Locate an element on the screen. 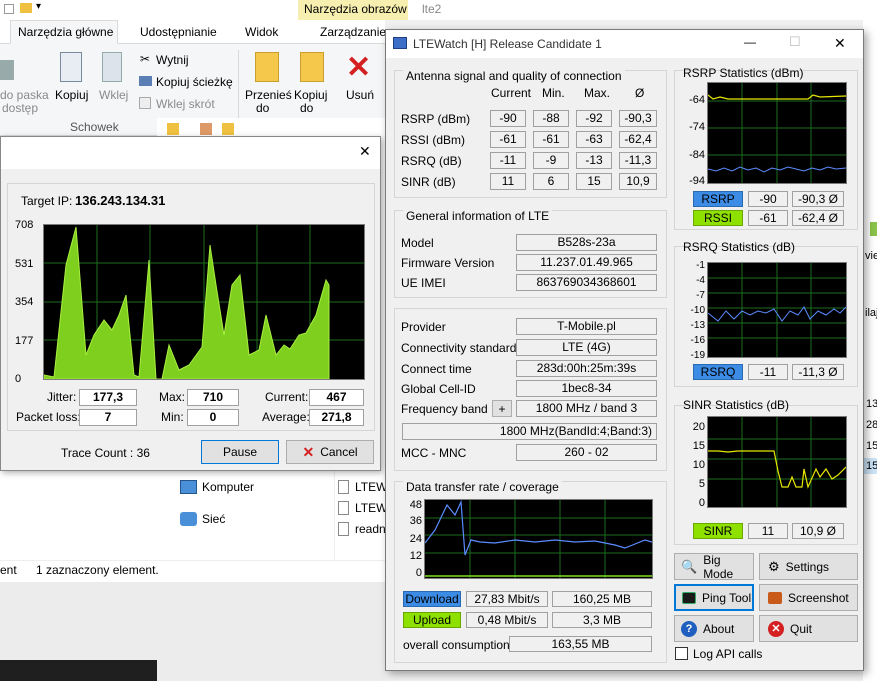 This screenshot has height=681, width=877. cut-icon: ✂ is located at coordinates (145, 59).